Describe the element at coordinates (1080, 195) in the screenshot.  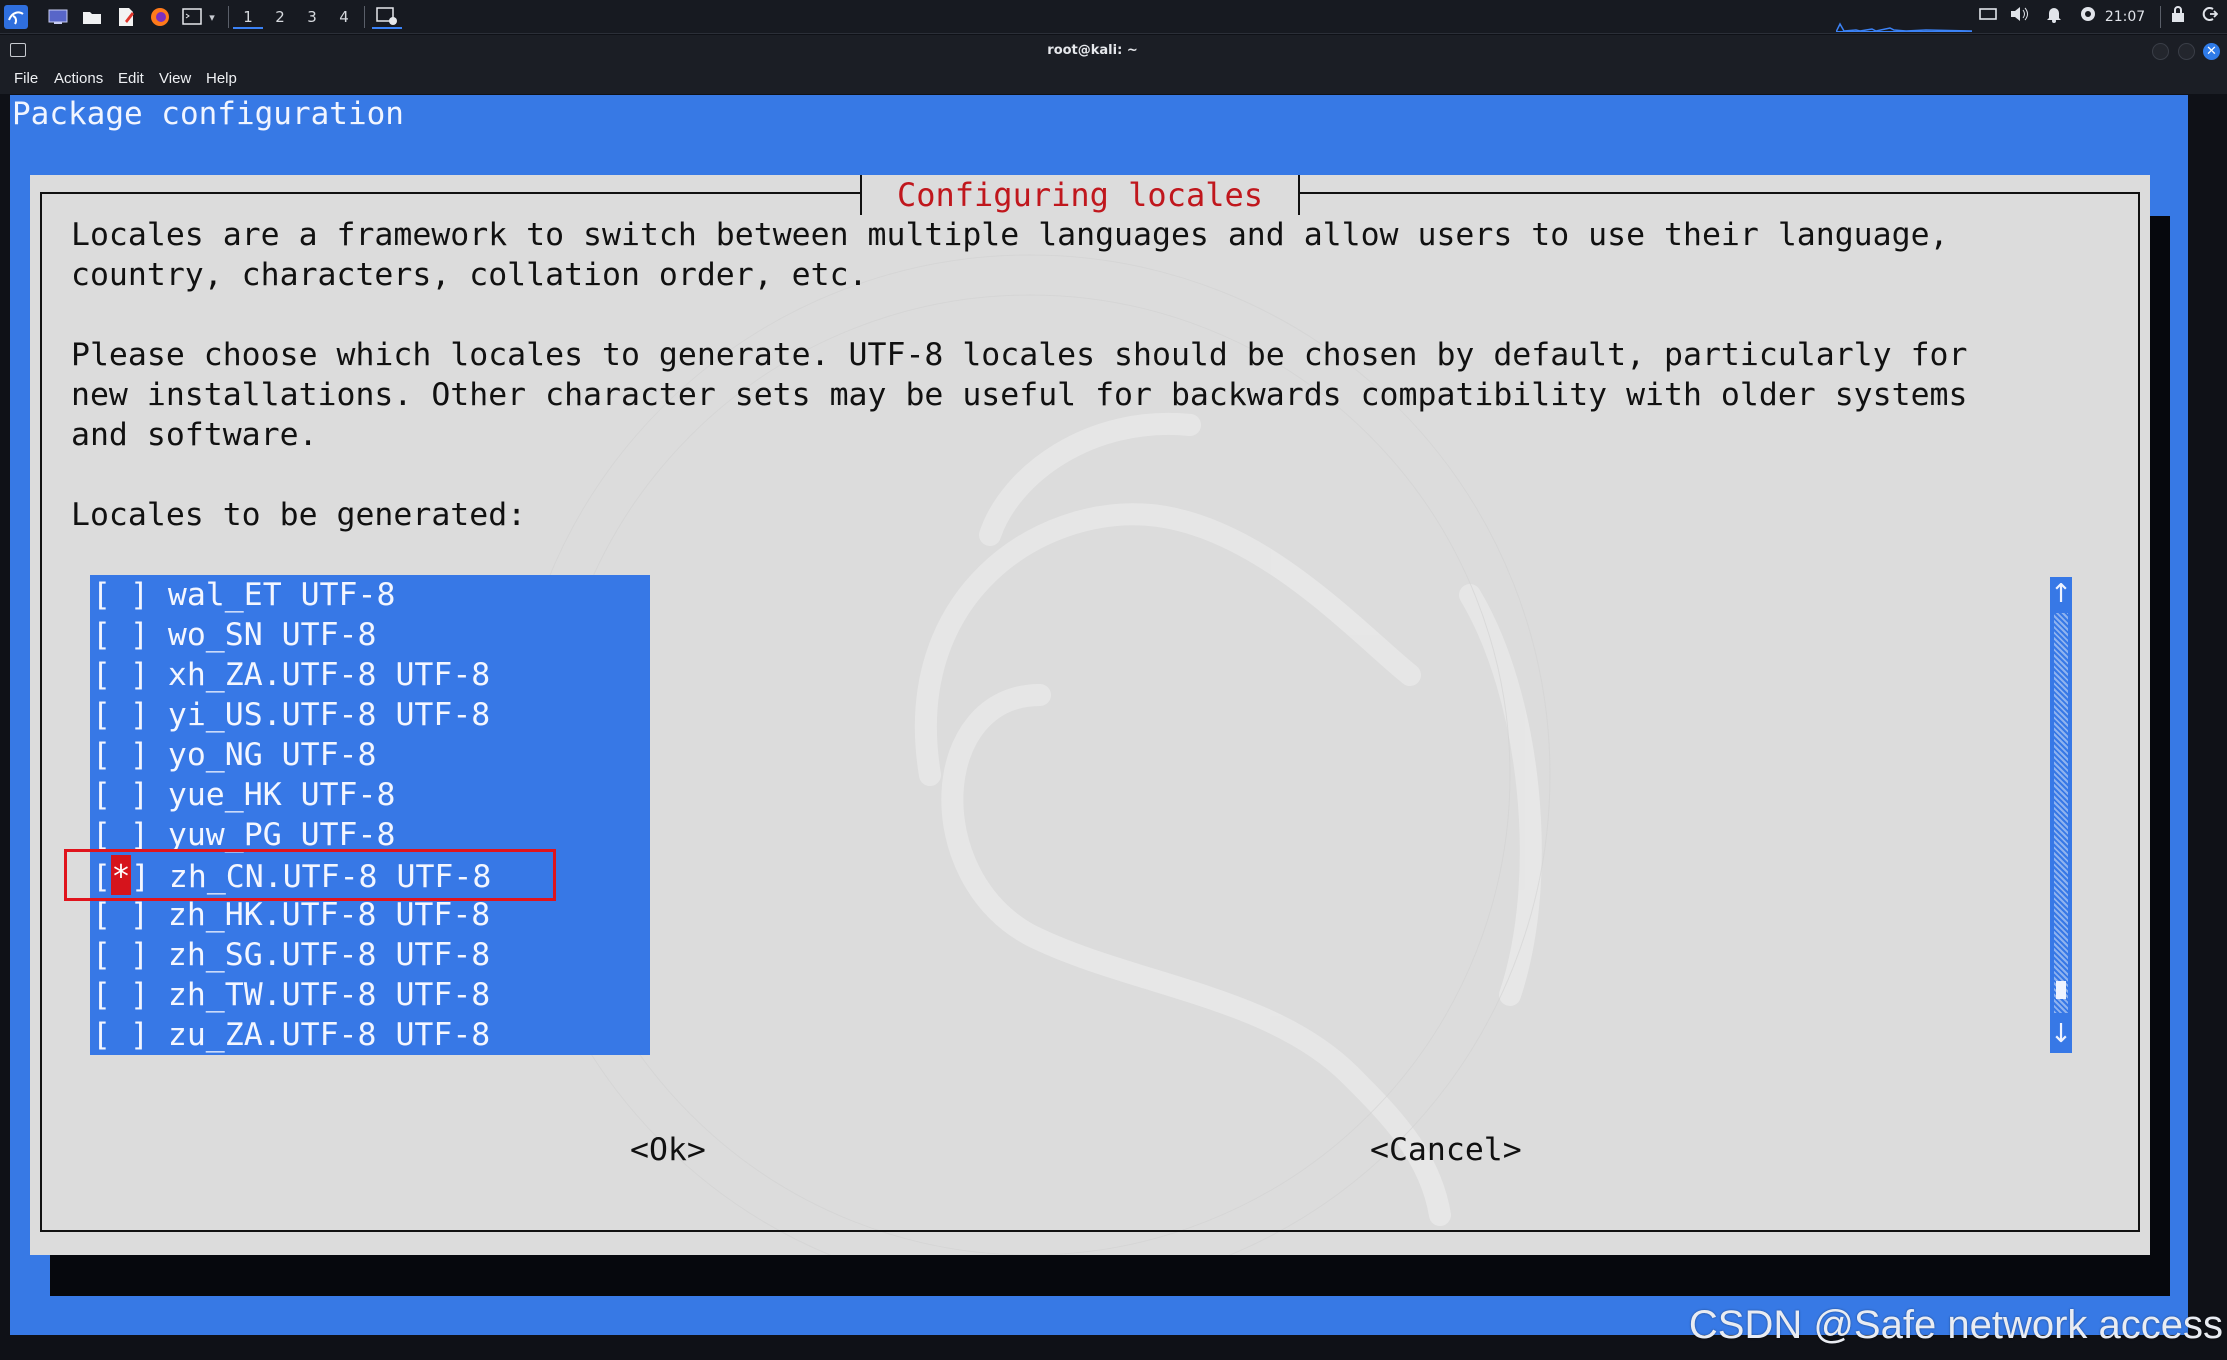
I see `dialog-title: Configuring locales` at that location.